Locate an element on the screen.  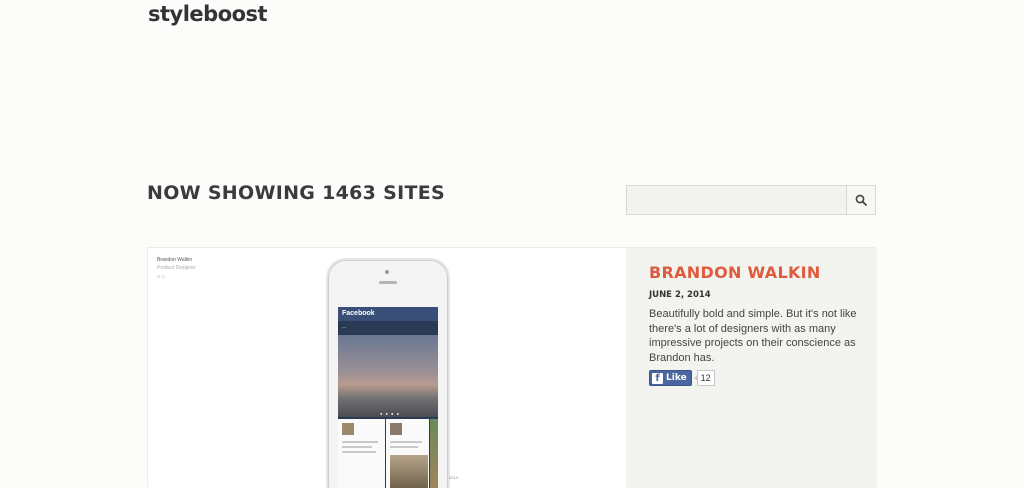
app-title-bar: Facebook is located at coordinates (388, 314).